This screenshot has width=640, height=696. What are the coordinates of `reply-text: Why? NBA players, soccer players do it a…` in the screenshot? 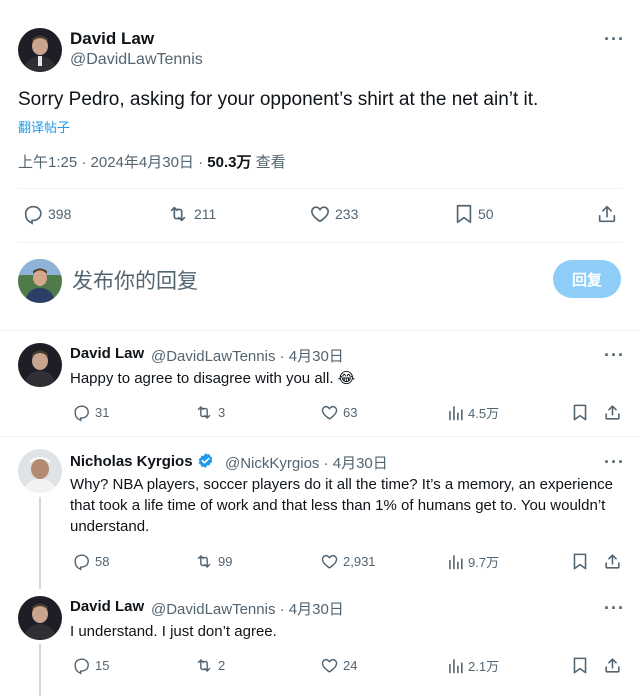 It's located at (342, 505).